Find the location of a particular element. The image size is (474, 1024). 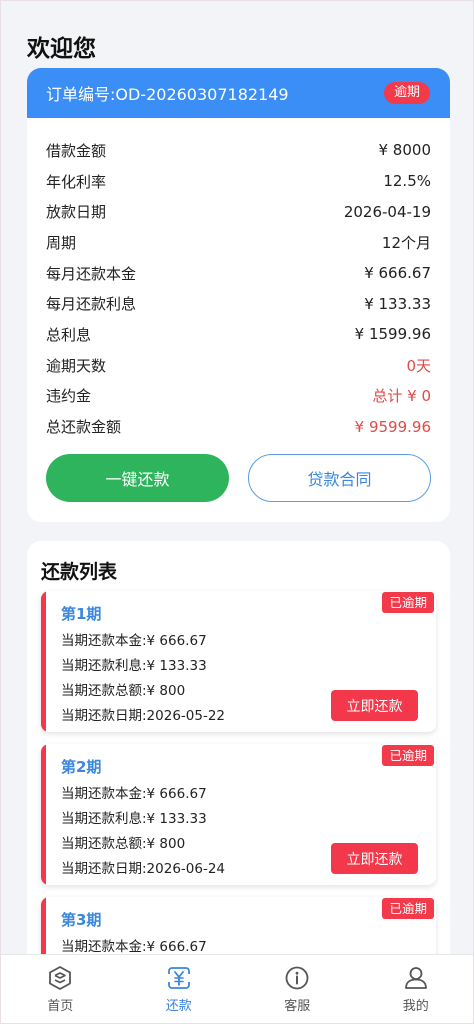

order-actions: 一键还款 贷款合同 is located at coordinates (238, 478).